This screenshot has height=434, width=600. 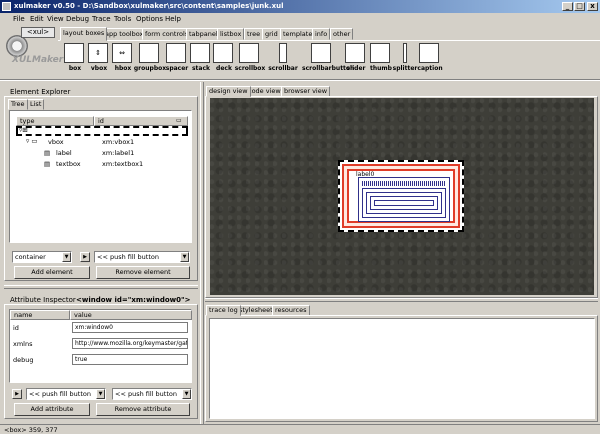 What do you see at coordinates (300, 80) in the screenshot?
I see `toolbar-divider` at bounding box center [300, 80].